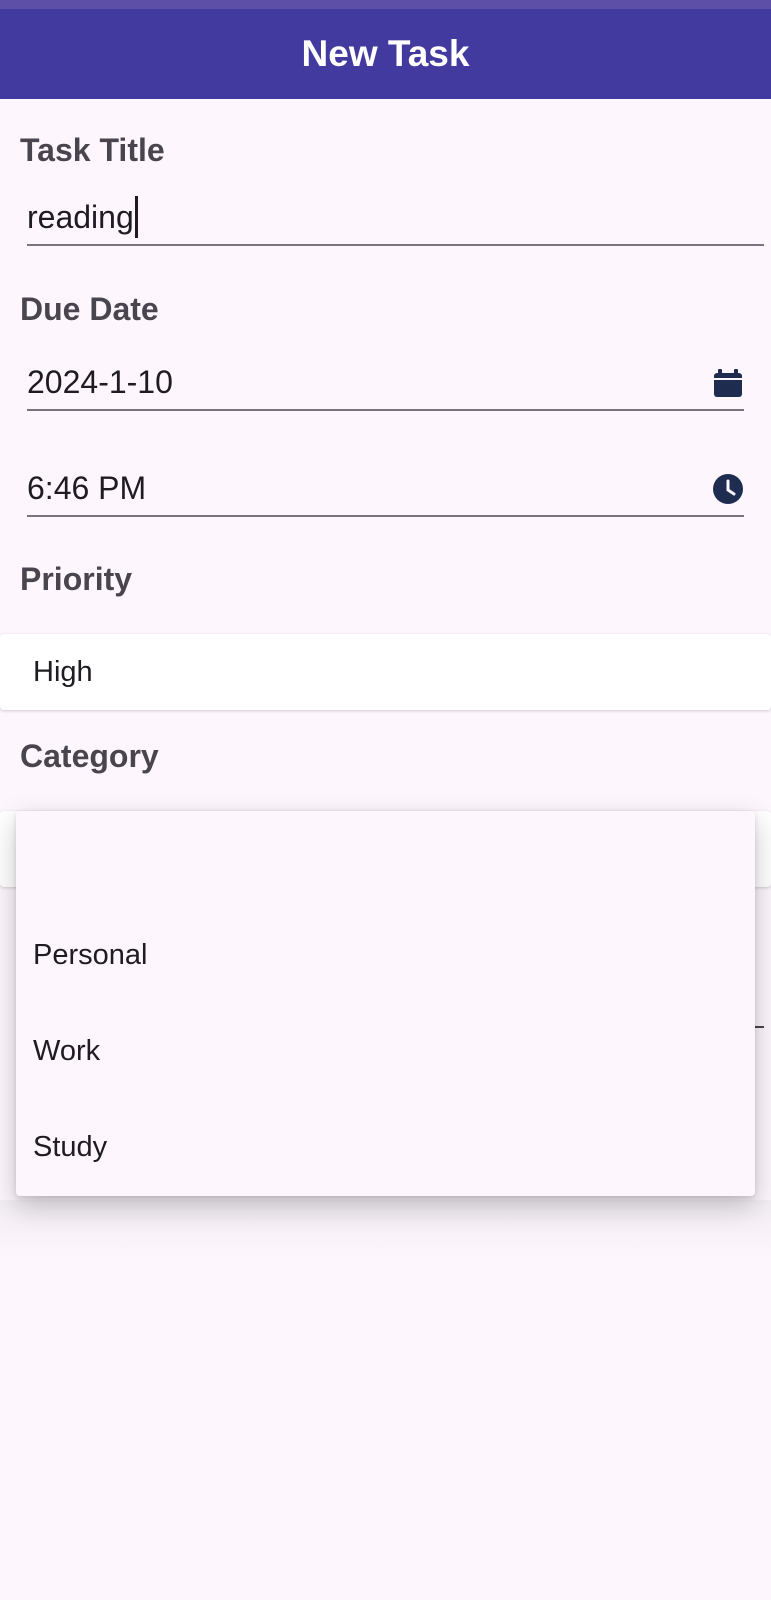 This screenshot has height=1600, width=771. I want to click on text-cursor, so click(136, 217).